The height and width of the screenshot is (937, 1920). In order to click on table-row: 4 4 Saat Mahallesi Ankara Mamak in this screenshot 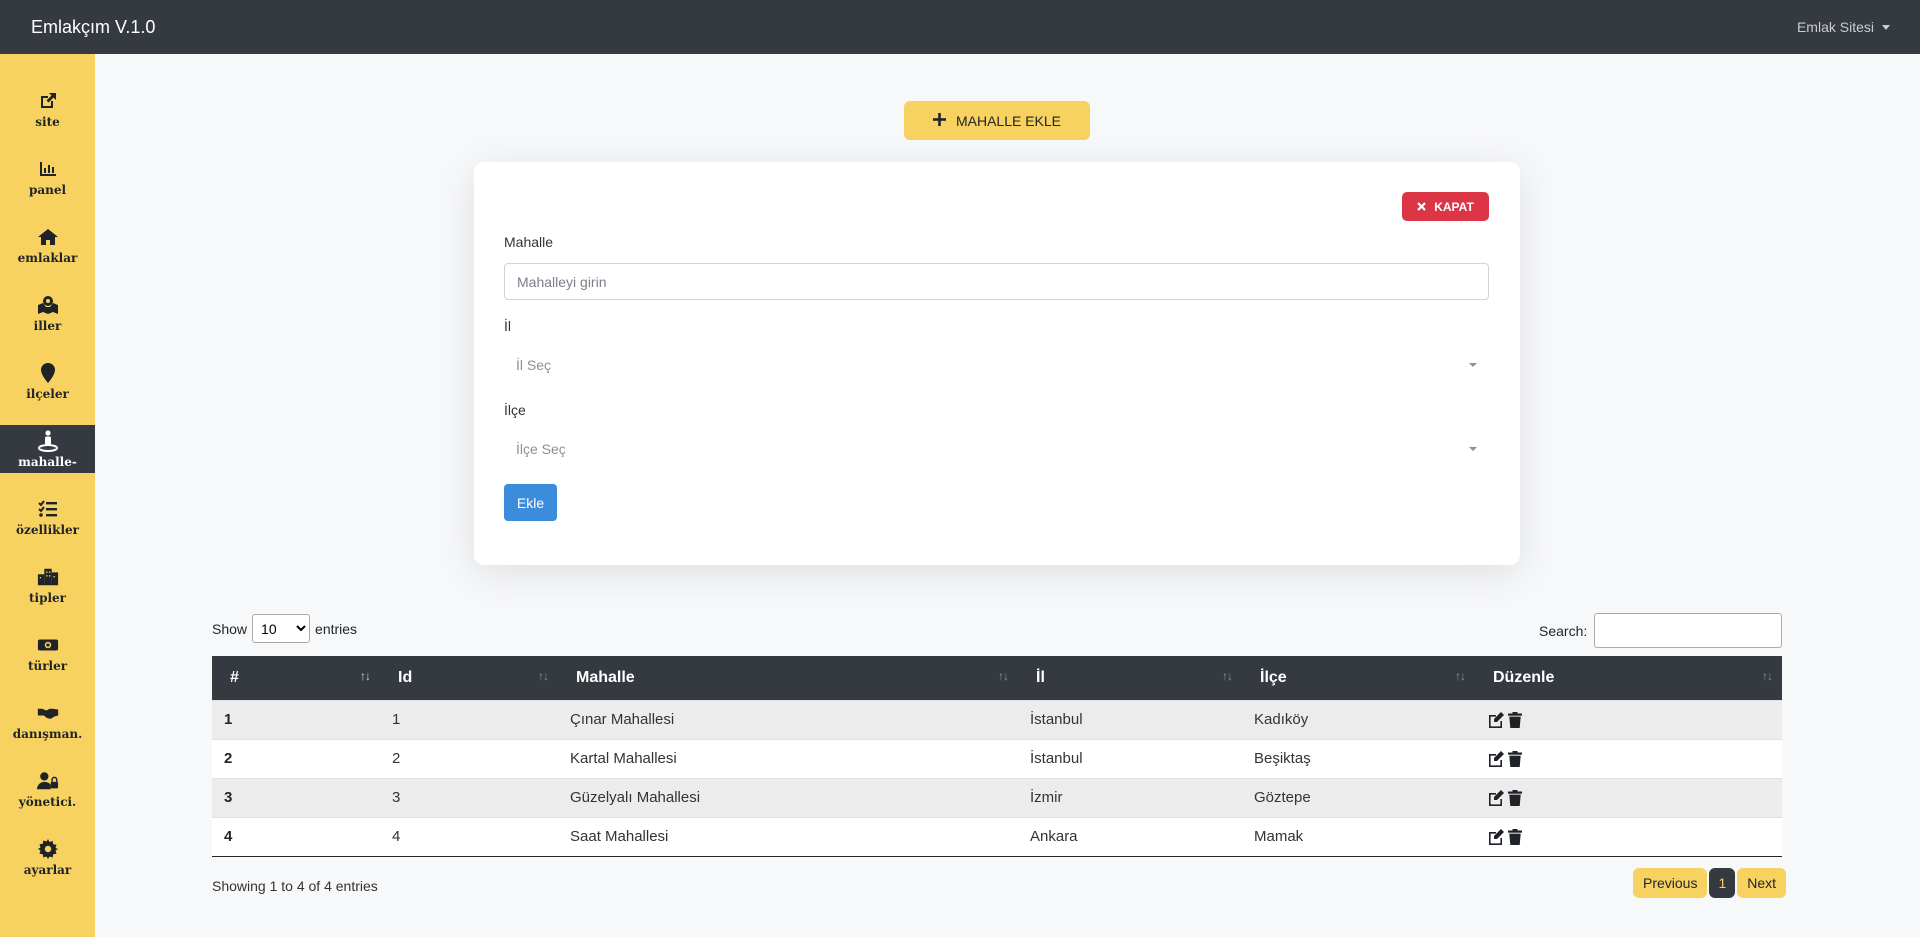, I will do `click(997, 836)`.